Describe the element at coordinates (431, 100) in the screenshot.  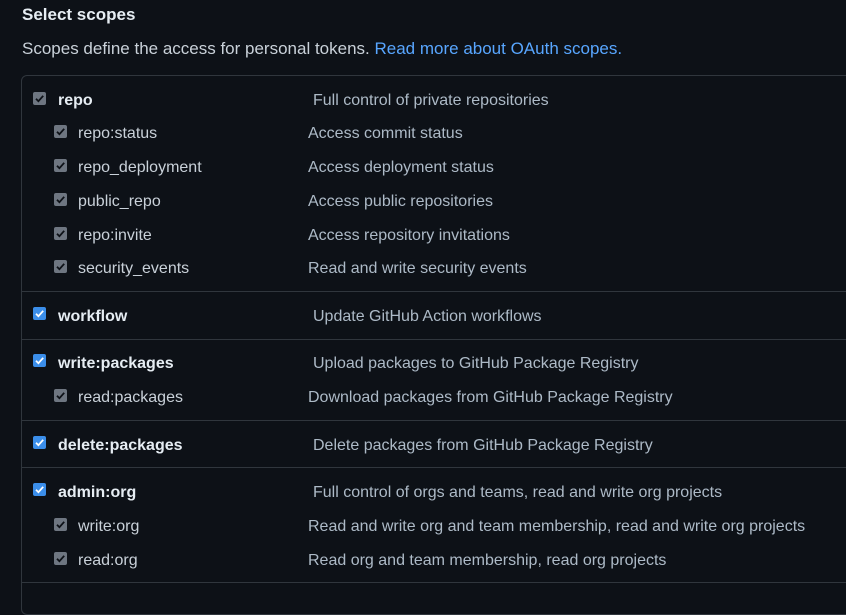
I see `scope-description: Full control of private repositories` at that location.